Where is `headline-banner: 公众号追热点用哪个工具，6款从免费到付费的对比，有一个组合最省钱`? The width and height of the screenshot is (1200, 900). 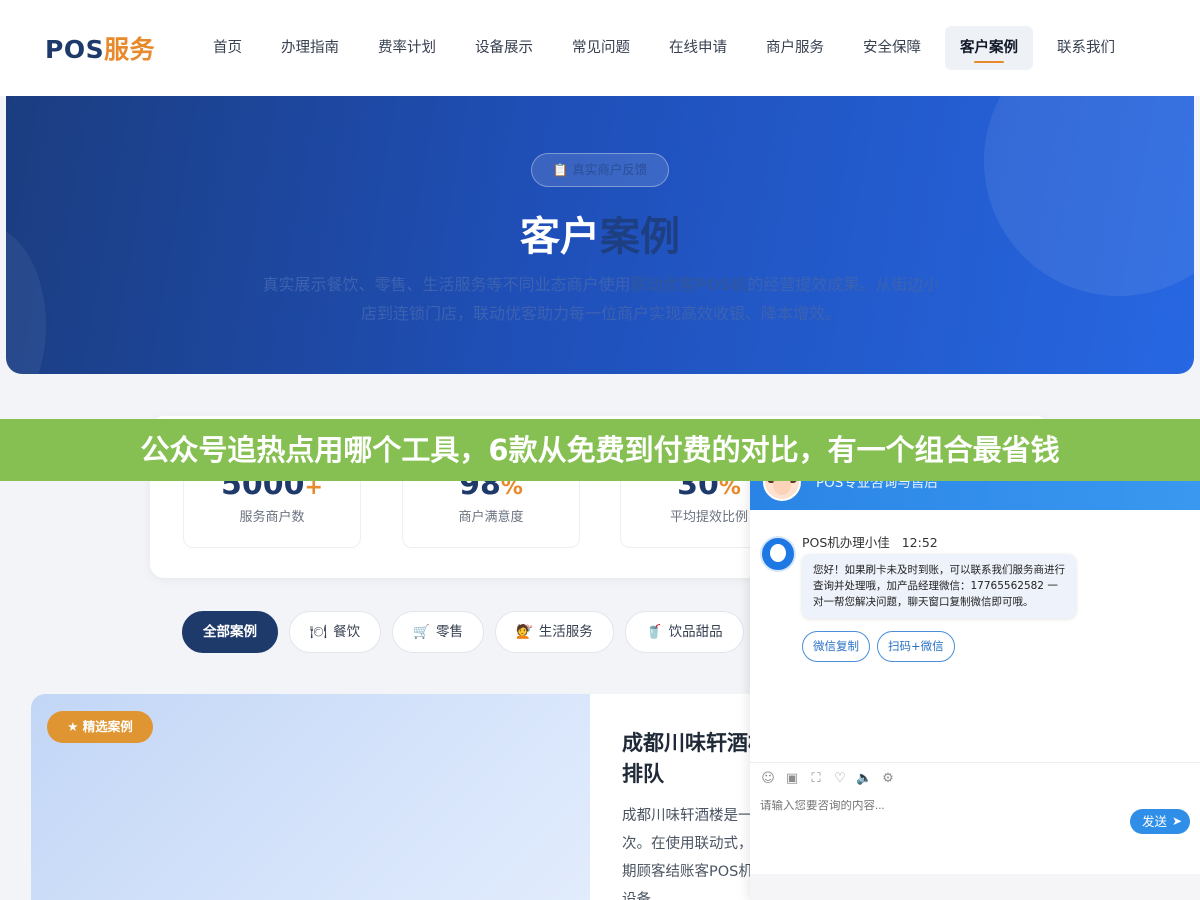 headline-banner: 公众号追热点用哪个工具，6款从免费到付费的对比，有一个组合最省钱 is located at coordinates (600, 450).